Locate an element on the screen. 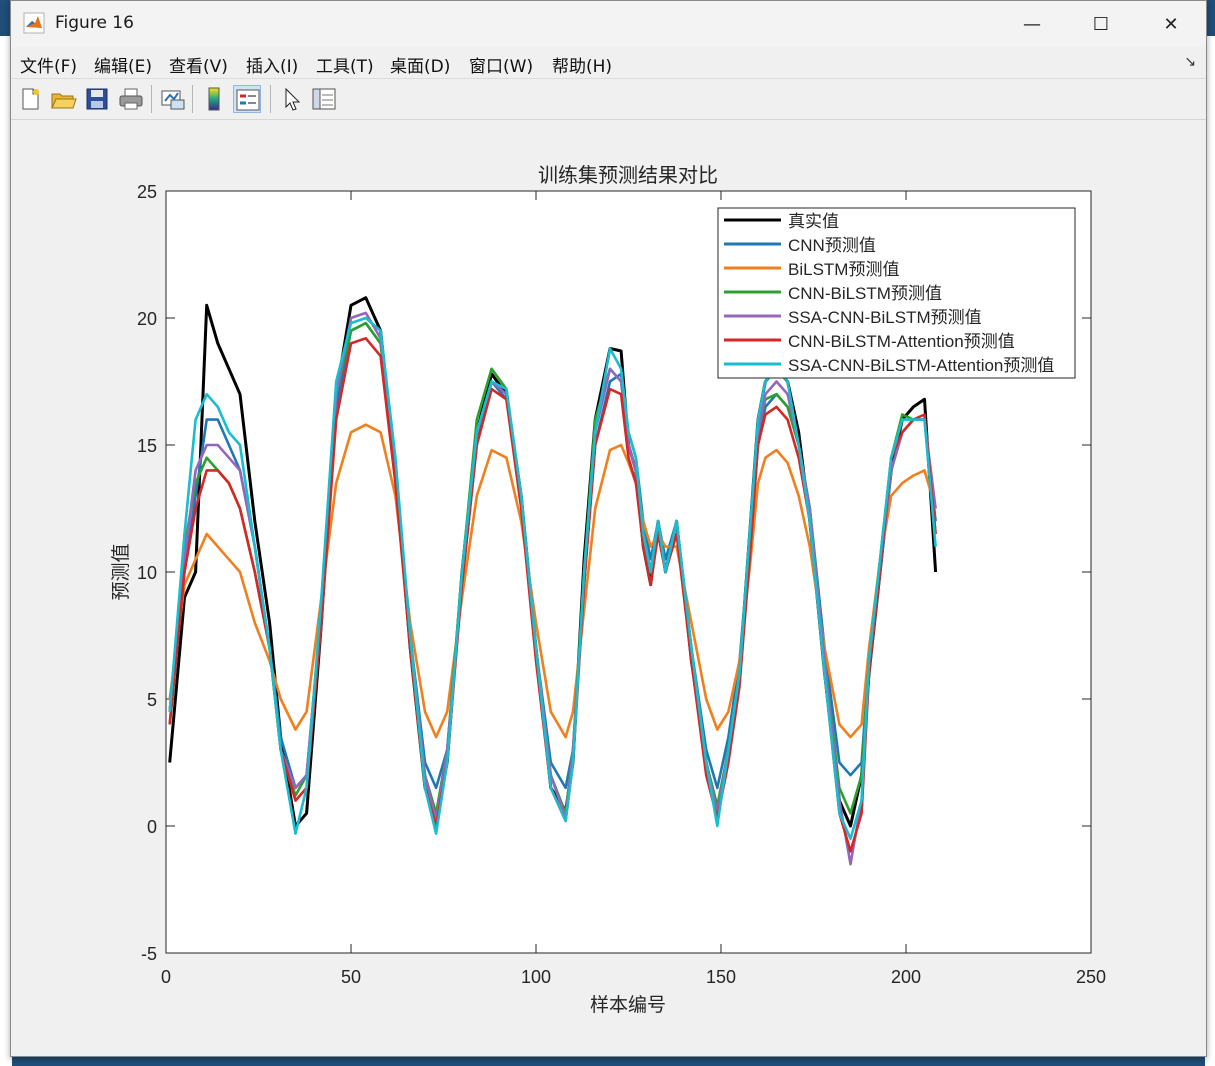  menu-tools: 工具(T) is located at coordinates (345, 64).